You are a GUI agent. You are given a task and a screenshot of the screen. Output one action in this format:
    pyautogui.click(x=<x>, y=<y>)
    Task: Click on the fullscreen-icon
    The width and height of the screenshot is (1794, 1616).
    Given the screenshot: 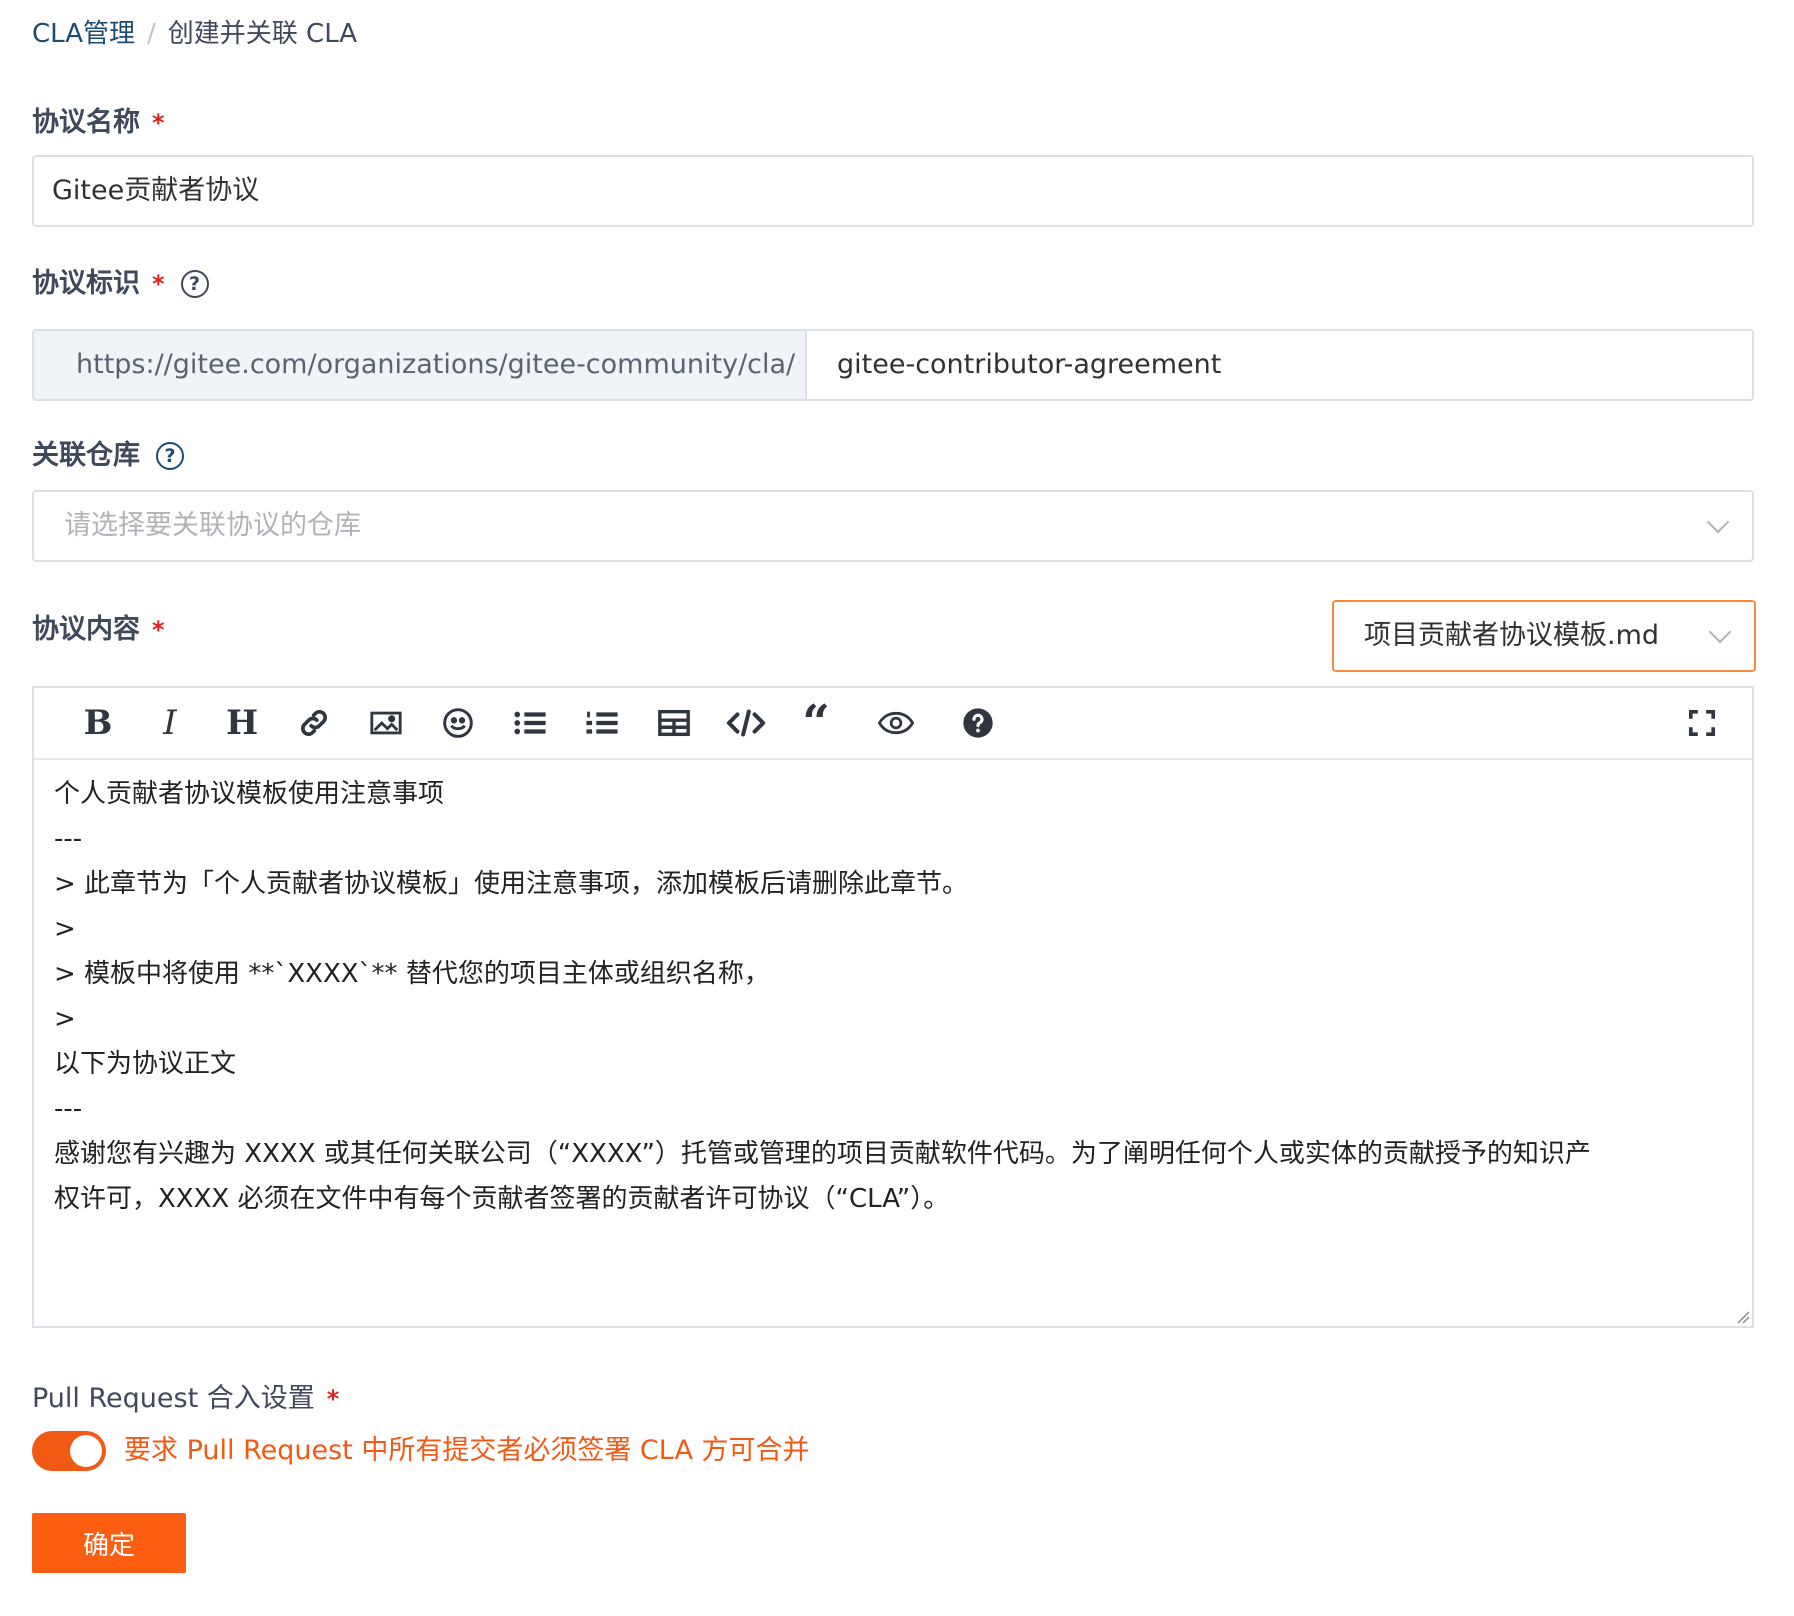 What is the action you would take?
    pyautogui.click(x=1702, y=723)
    